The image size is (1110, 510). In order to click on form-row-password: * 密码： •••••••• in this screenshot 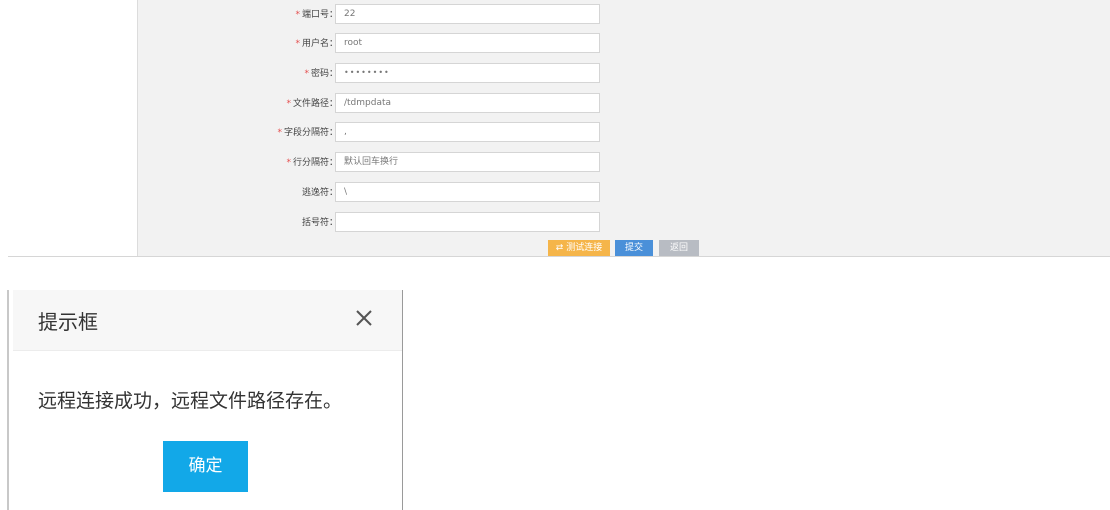, I will do `click(373, 73)`.